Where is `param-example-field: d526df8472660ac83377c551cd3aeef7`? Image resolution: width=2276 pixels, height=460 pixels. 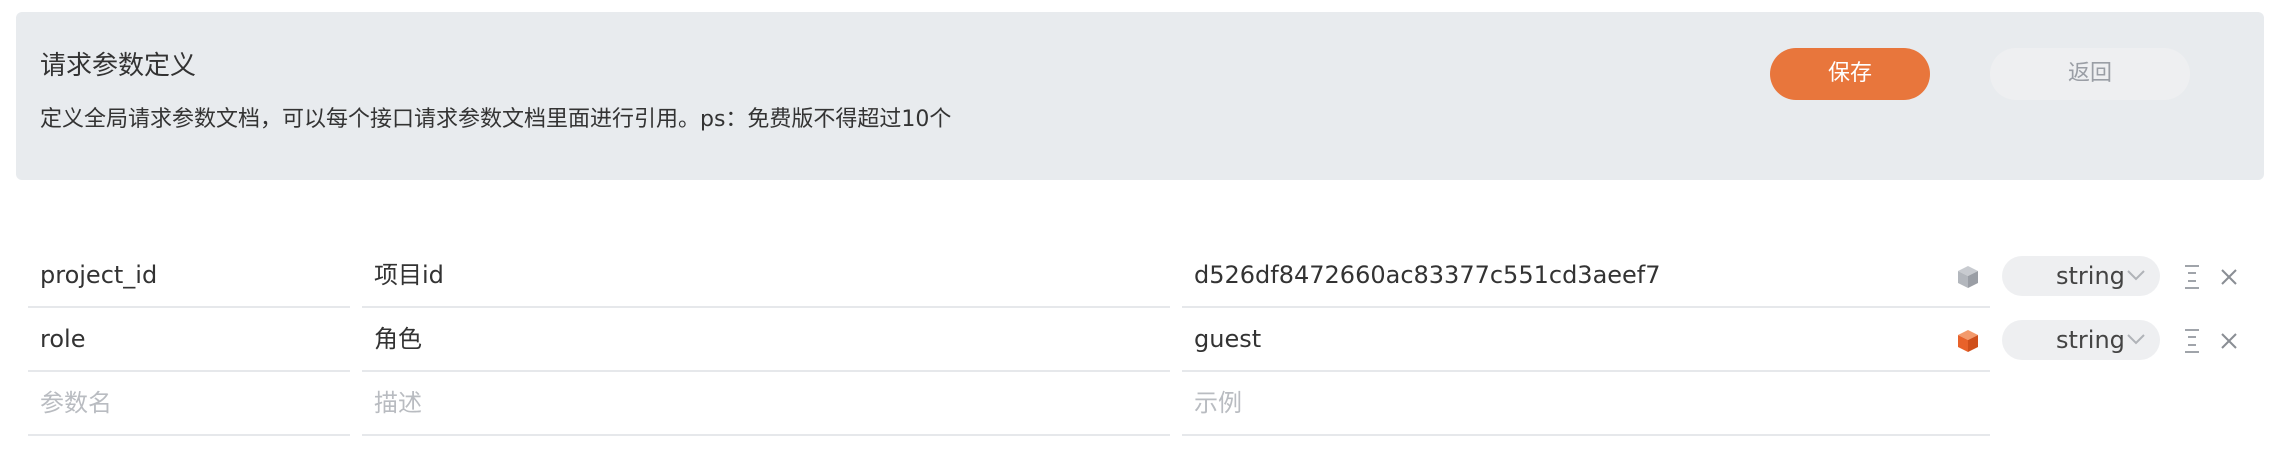
param-example-field: d526df8472660ac83377c551cd3aeef7 is located at coordinates (1586, 276).